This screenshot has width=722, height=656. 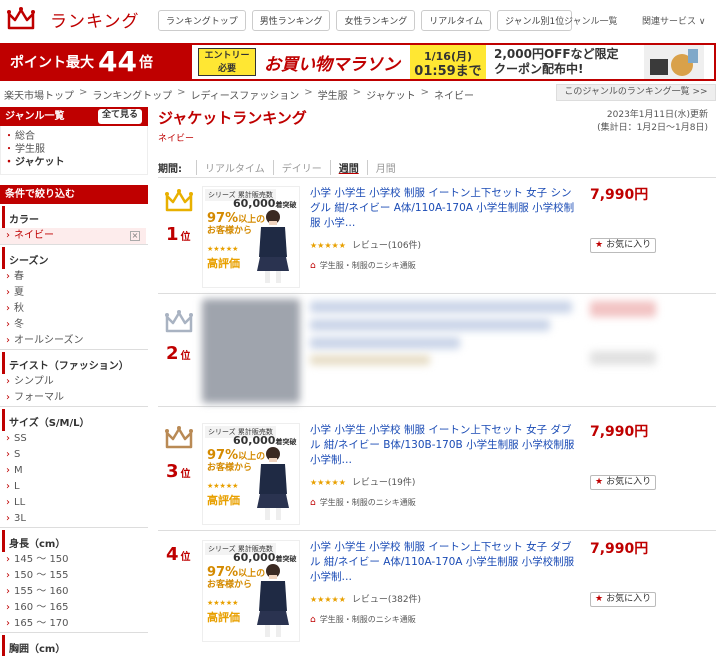 What do you see at coordinates (74, 277) in the screenshot?
I see `filter-season-item: 春` at bounding box center [74, 277].